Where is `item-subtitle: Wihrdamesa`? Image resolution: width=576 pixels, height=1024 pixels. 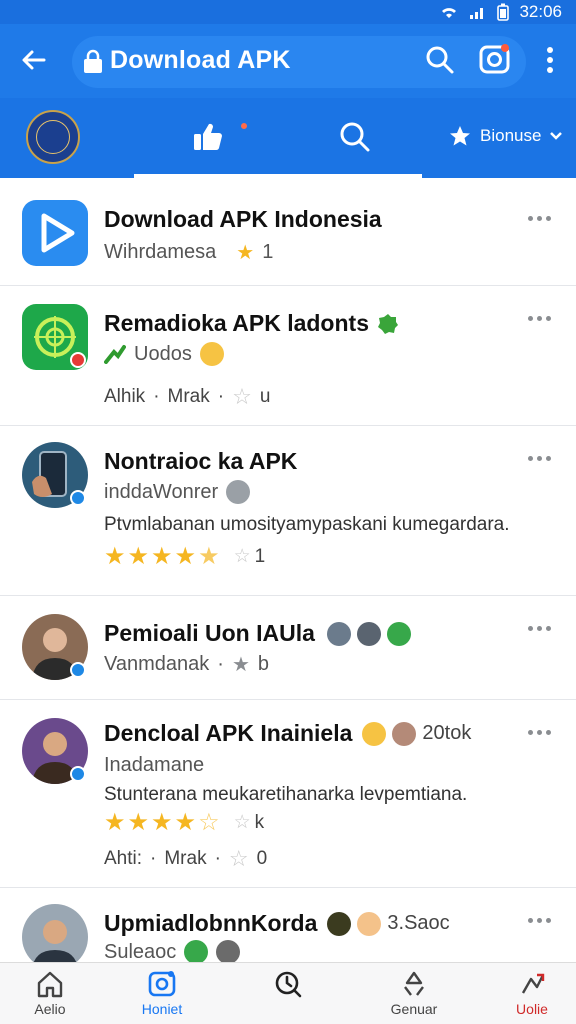 item-subtitle: Wihrdamesa is located at coordinates (160, 252).